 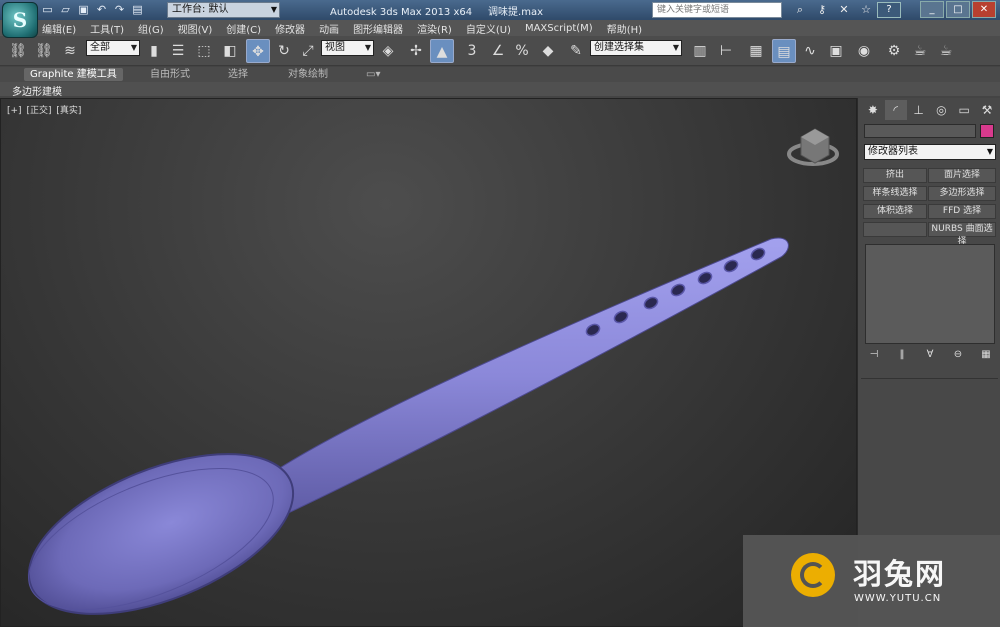 I want to click on curve-editor-icon: ∿, so click(x=810, y=51).